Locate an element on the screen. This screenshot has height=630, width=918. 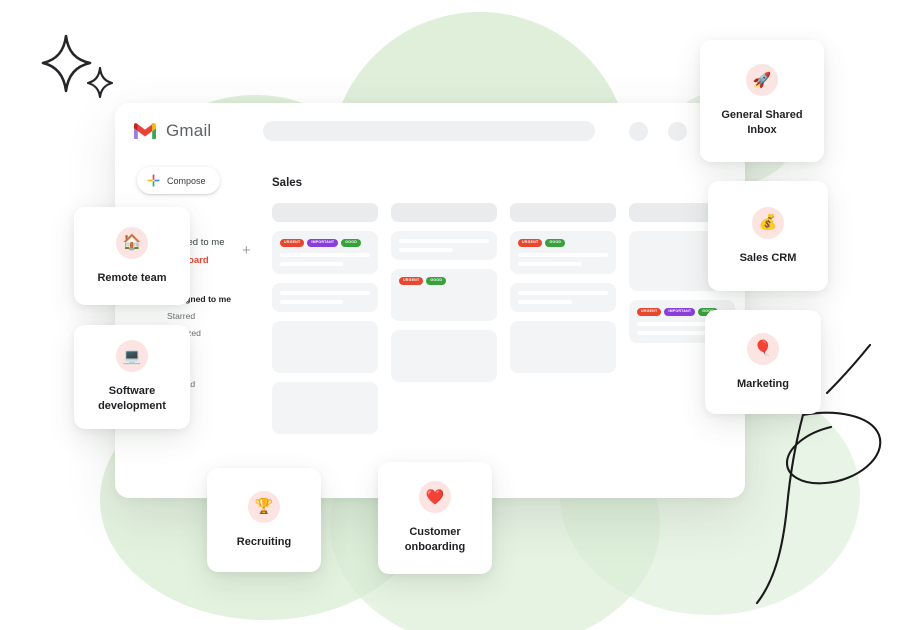
rocket-icon: 🚀 is located at coordinates (762, 80).